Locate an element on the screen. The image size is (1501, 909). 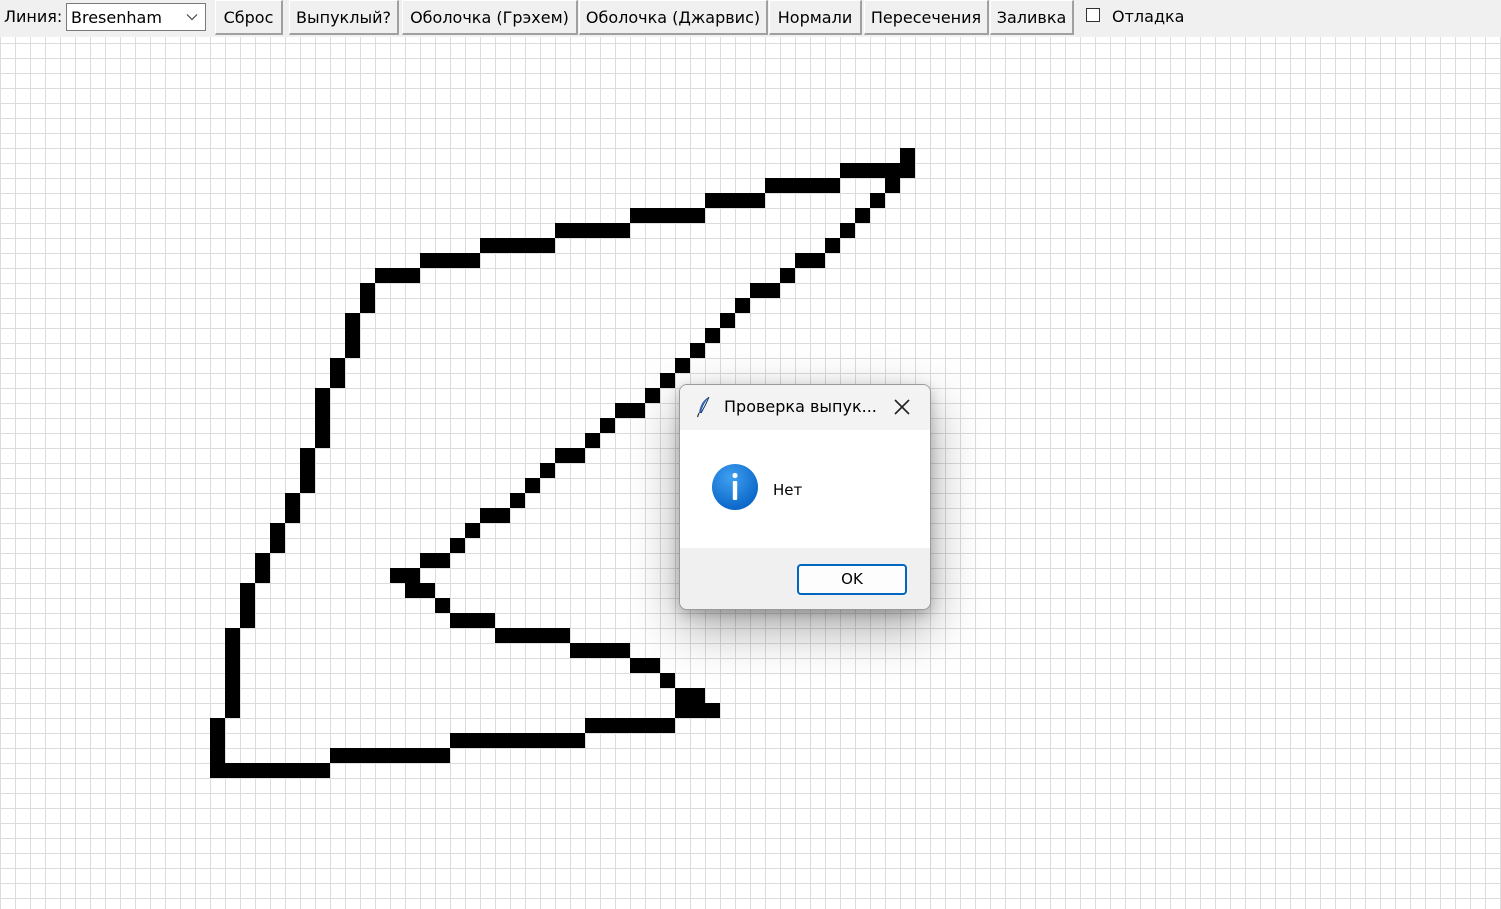
debug-checkbox is located at coordinates (1093, 15).